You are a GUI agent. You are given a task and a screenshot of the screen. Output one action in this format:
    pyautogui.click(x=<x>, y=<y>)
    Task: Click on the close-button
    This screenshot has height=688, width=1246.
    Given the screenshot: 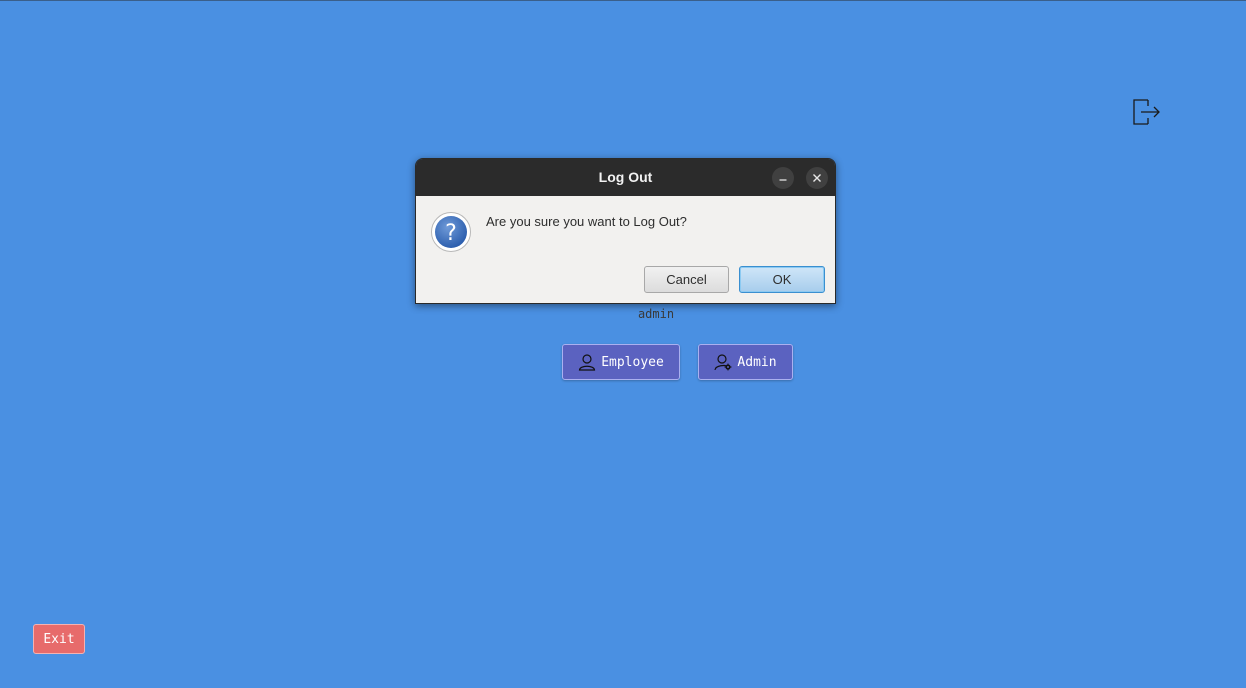 What is the action you would take?
    pyautogui.click(x=817, y=178)
    